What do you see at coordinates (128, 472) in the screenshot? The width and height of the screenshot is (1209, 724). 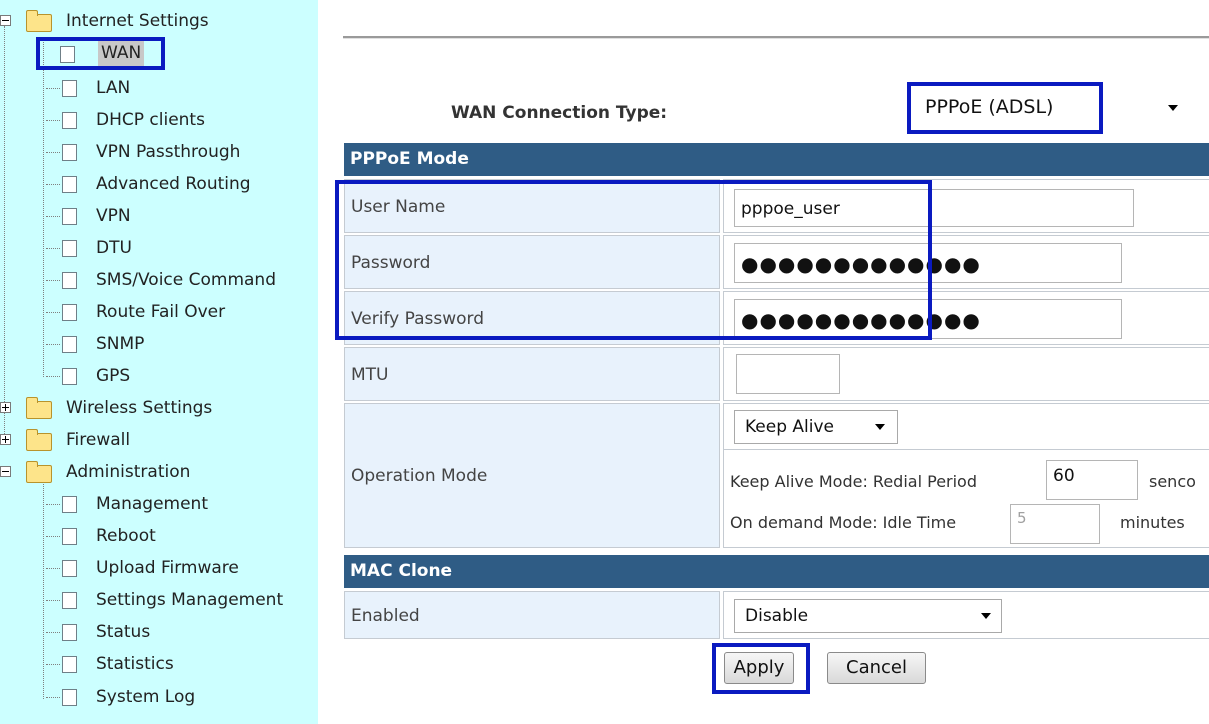 I see `nav-folder-label: Administration` at bounding box center [128, 472].